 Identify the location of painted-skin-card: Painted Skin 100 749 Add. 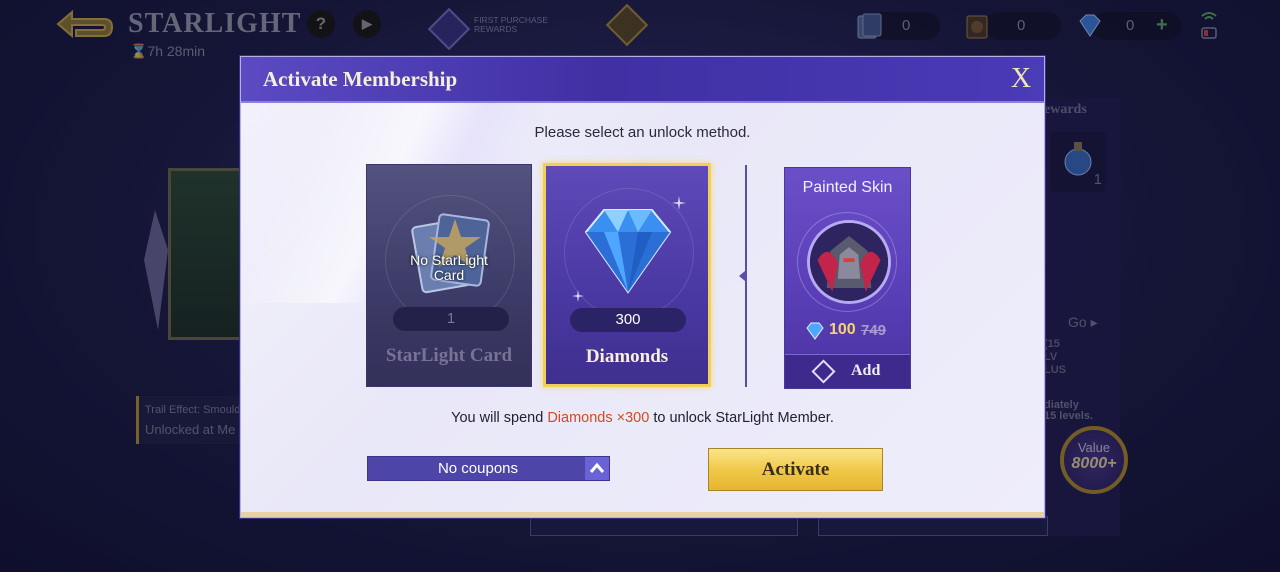
(847, 278).